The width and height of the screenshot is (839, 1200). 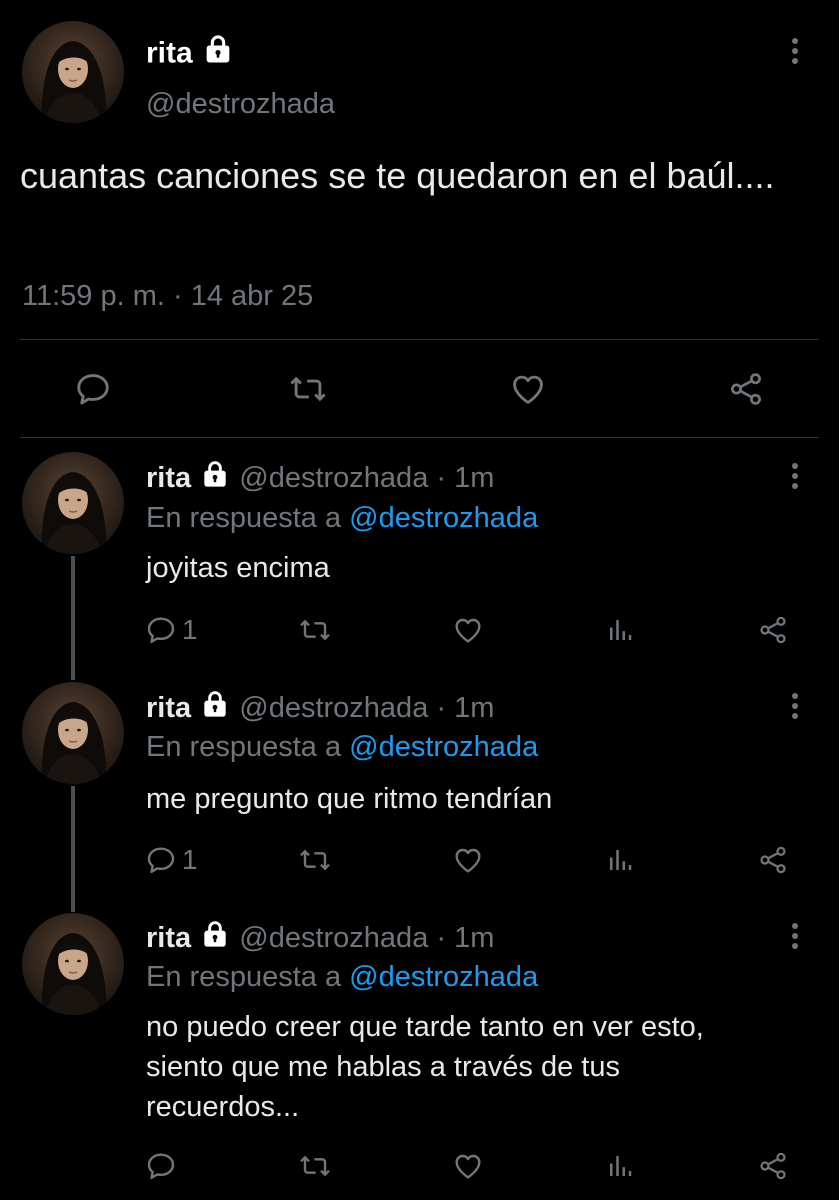 What do you see at coordinates (167, 296) in the screenshot?
I see `tweet-timestamp: 11:59 p. m. · 14 abr 25` at bounding box center [167, 296].